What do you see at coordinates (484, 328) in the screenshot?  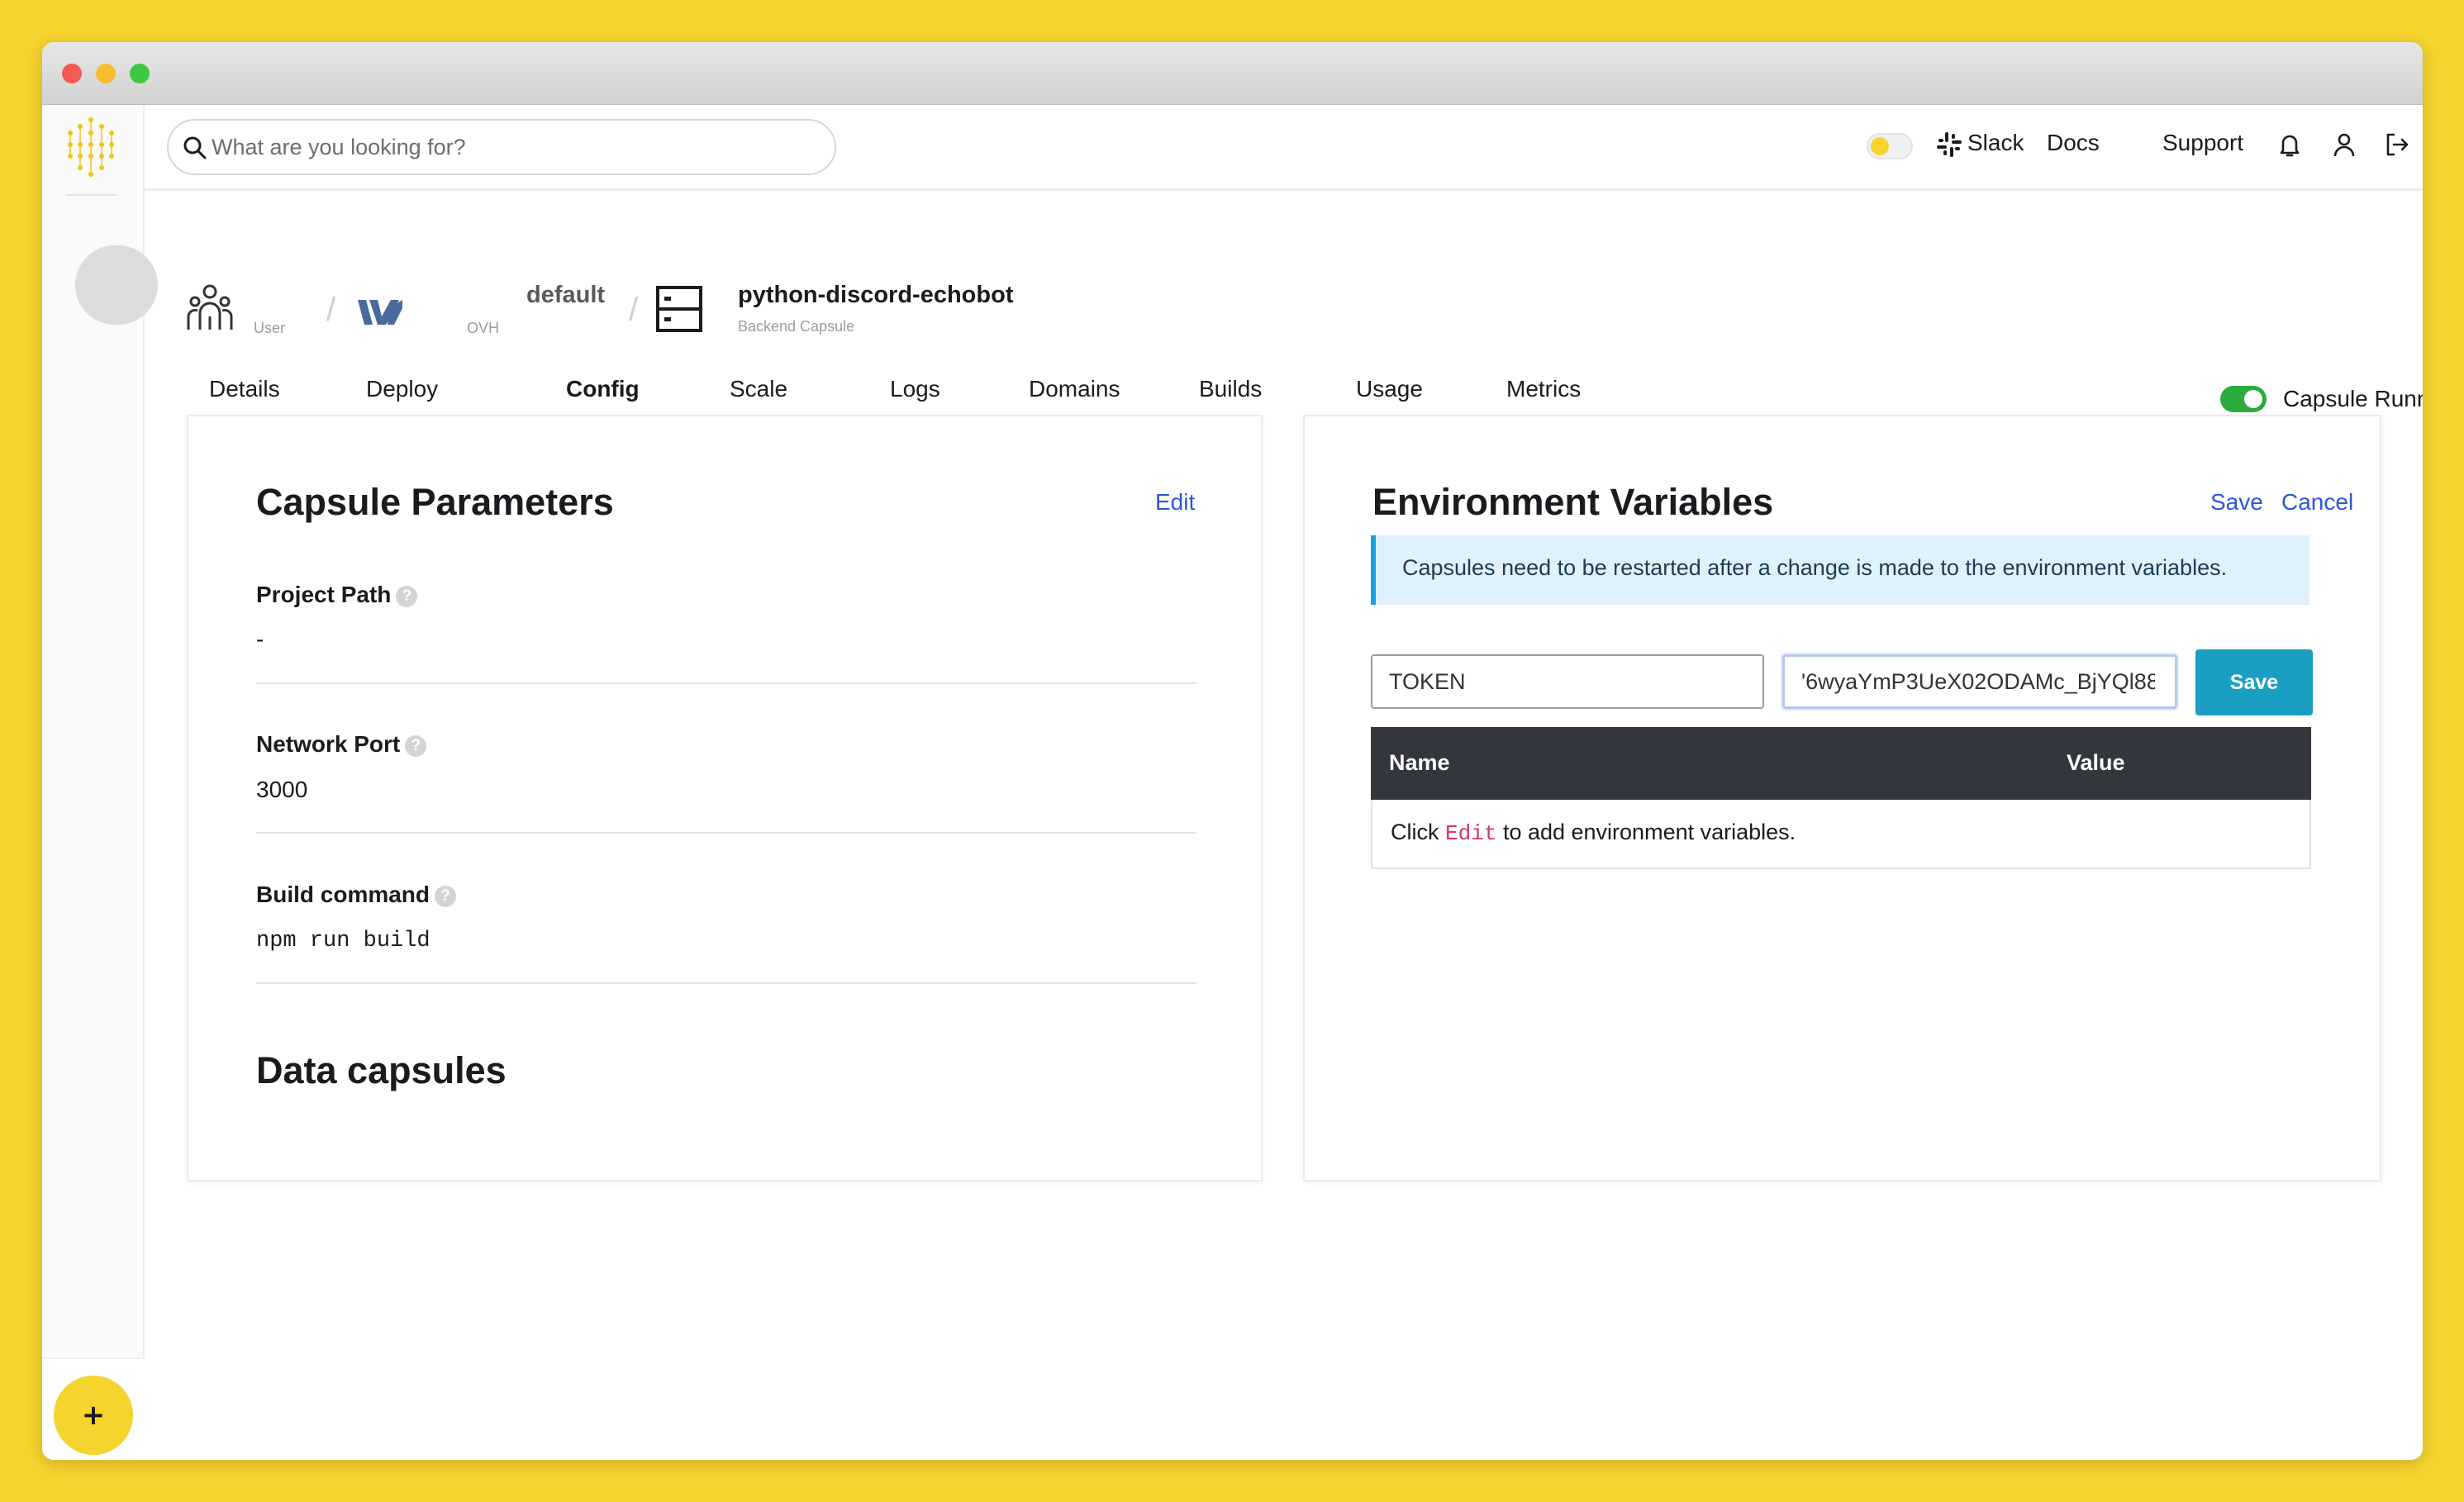 I see `breadcrumb-cluster-label: OVH` at bounding box center [484, 328].